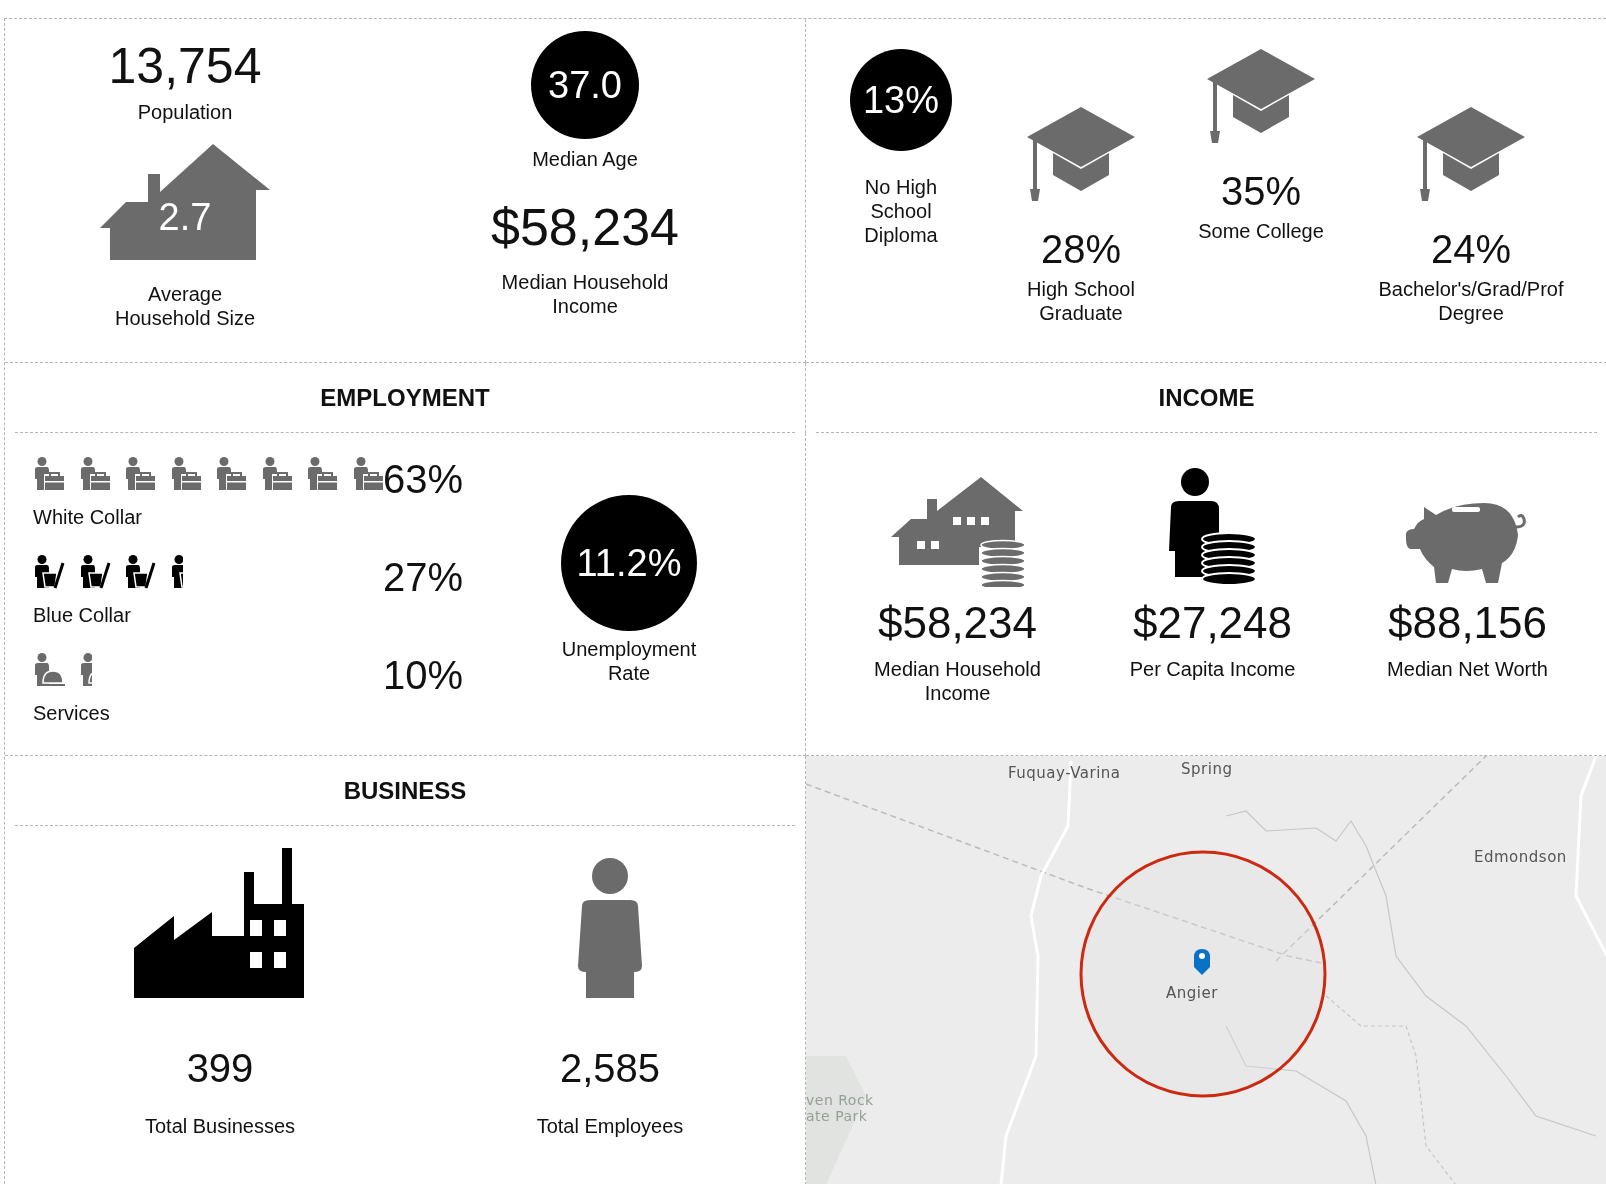 This screenshot has width=1606, height=1184. I want to click on stat-label: Total Businesses, so click(220, 1126).